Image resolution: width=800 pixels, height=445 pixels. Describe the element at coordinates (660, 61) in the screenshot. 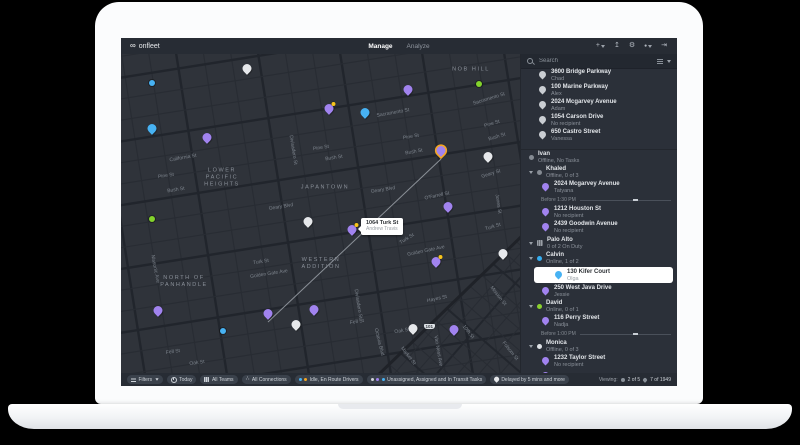

I see `list-view-icon` at that location.